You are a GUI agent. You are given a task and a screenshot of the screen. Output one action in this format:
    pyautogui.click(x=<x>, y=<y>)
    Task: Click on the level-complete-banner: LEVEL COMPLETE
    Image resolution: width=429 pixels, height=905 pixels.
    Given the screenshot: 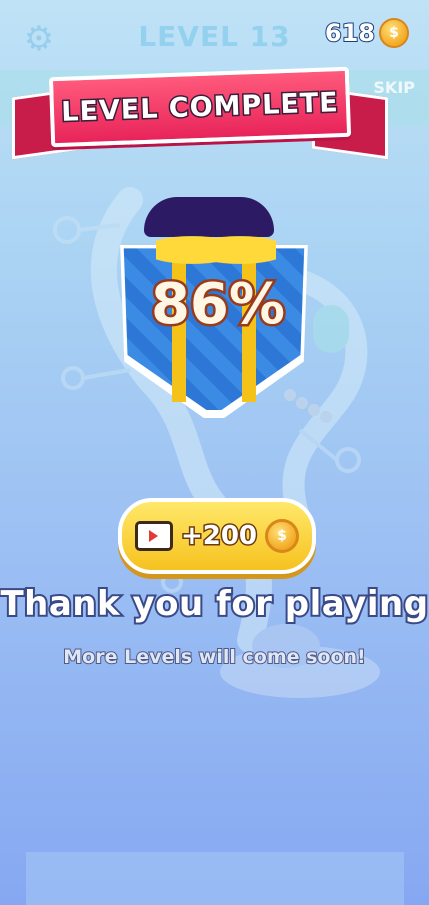 What is the action you would take?
    pyautogui.click(x=200, y=112)
    